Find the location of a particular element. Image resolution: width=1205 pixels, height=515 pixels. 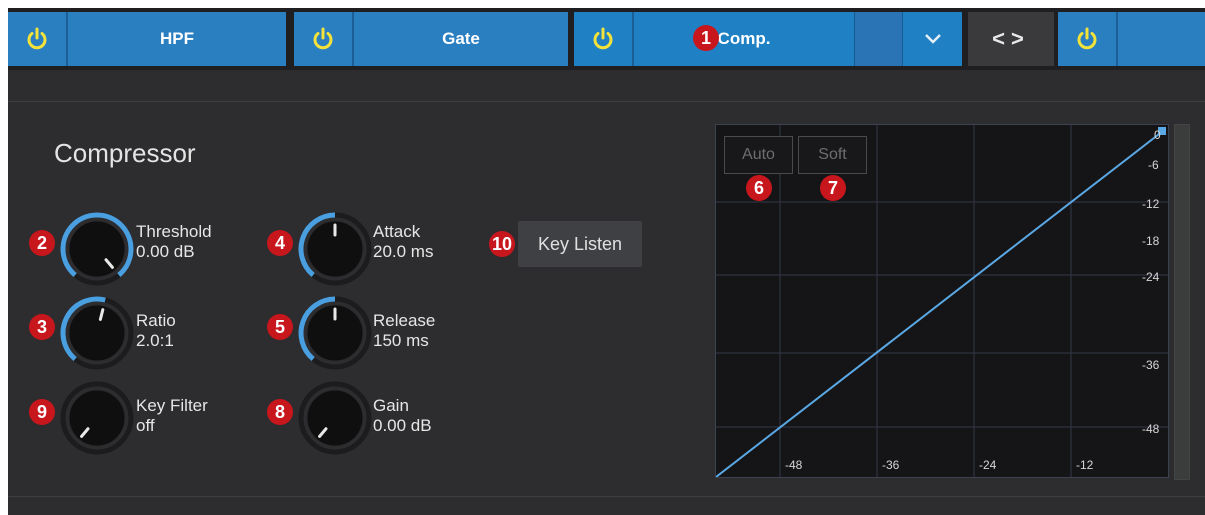

attack-label: Attack is located at coordinates (397, 231).